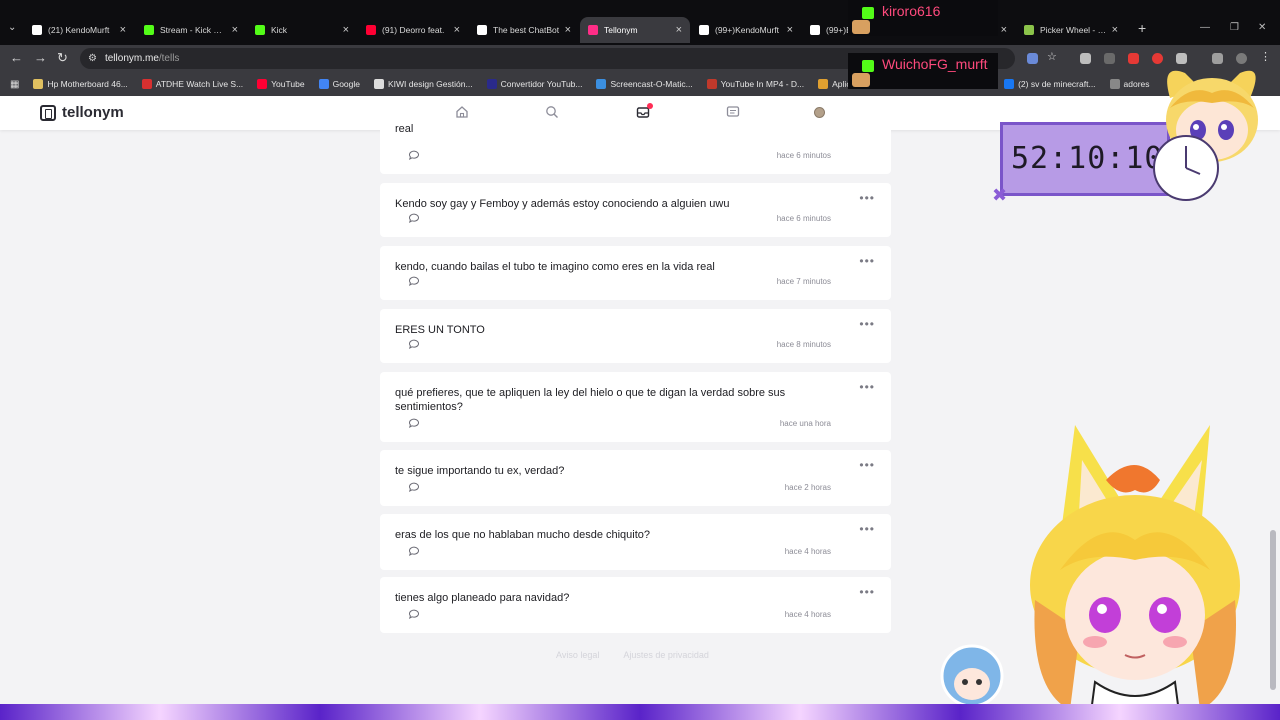 Image resolution: width=1280 pixels, height=720 pixels. What do you see at coordinates (807, 551) in the screenshot?
I see `tell-timestamp: hace 4 horas` at bounding box center [807, 551].